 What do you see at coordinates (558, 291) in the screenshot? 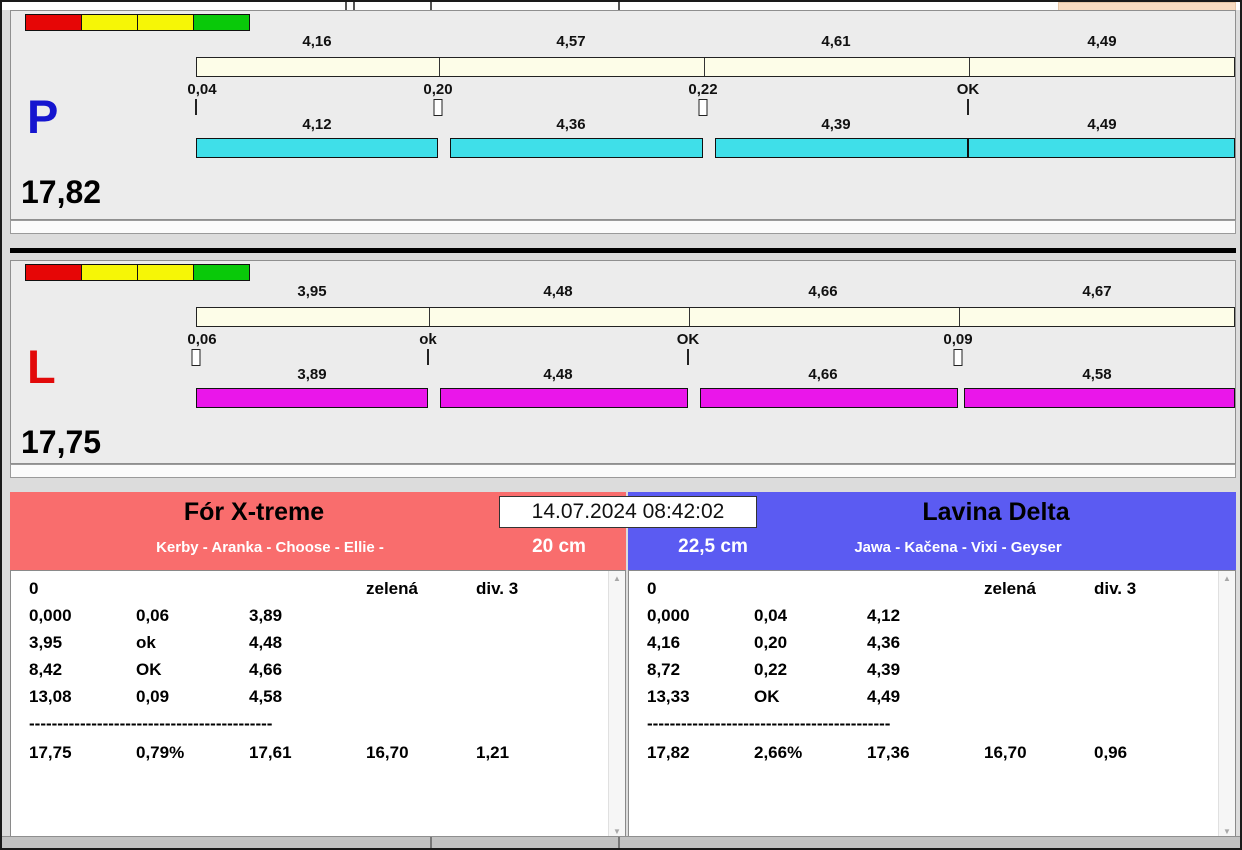
I see `split-time-label: 4,48` at bounding box center [558, 291].